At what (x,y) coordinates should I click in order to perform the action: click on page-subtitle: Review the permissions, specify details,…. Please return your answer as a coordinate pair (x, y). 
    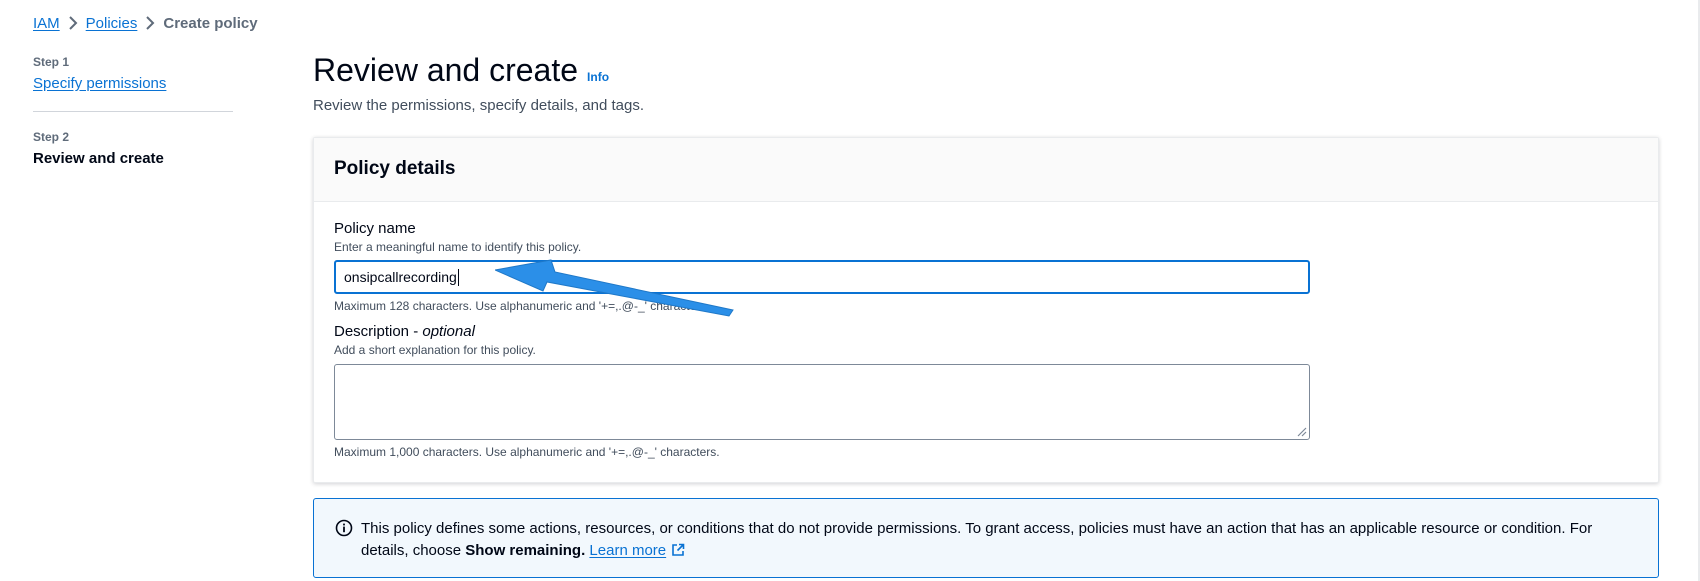
    Looking at the image, I should click on (478, 105).